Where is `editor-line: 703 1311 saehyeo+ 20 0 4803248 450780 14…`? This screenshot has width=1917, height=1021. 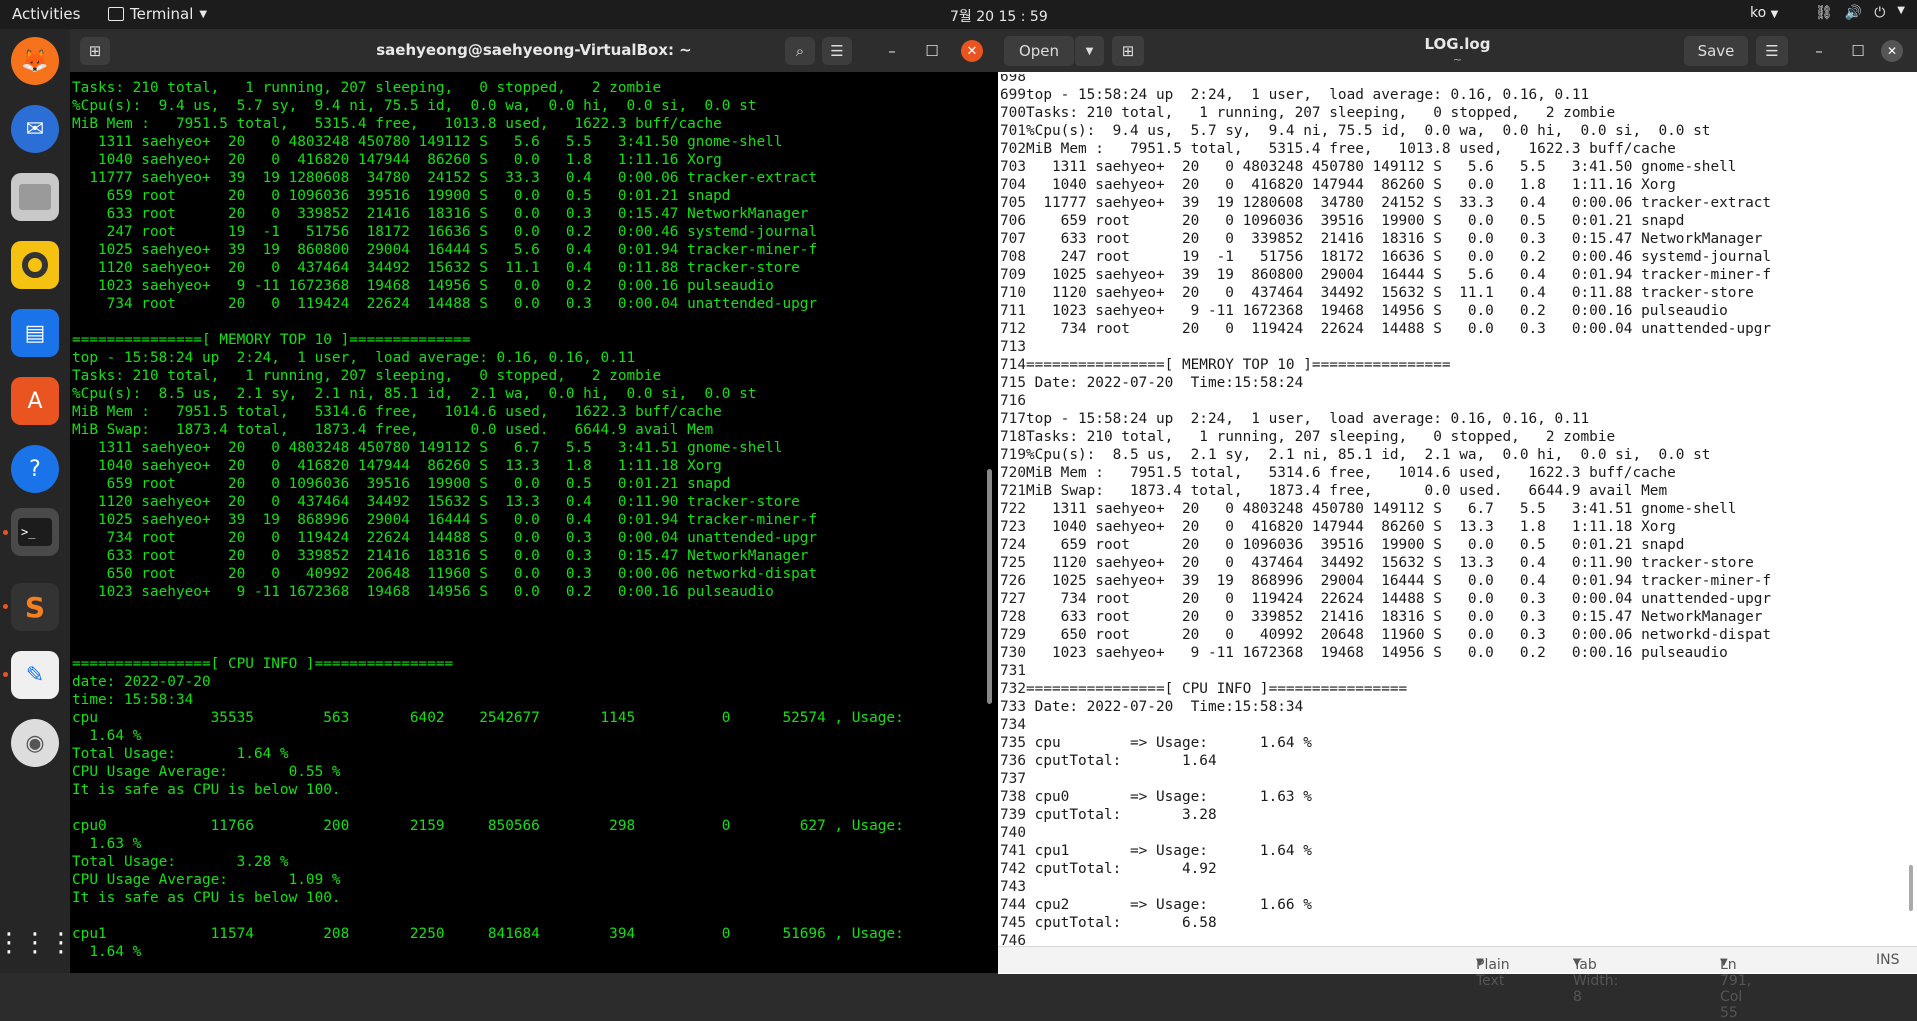
editor-line: 703 1311 saehyeo+ 20 0 4803248 450780 14… is located at coordinates (1384, 167).